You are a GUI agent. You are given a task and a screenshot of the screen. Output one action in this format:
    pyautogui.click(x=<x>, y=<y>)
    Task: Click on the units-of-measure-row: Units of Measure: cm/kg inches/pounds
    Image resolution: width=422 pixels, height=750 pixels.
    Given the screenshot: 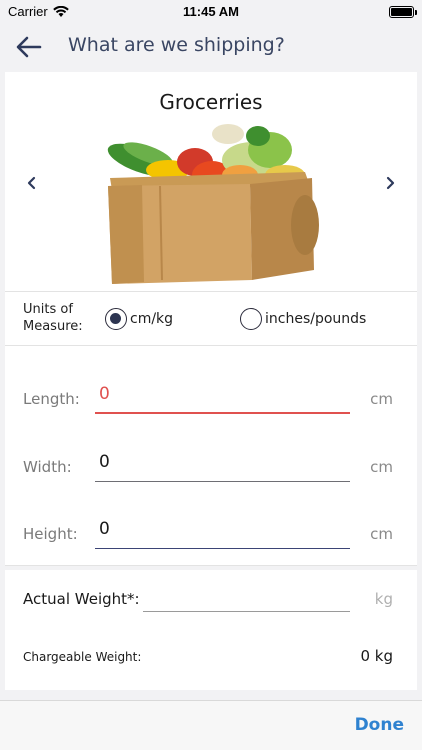 What is the action you would take?
    pyautogui.click(x=211, y=319)
    